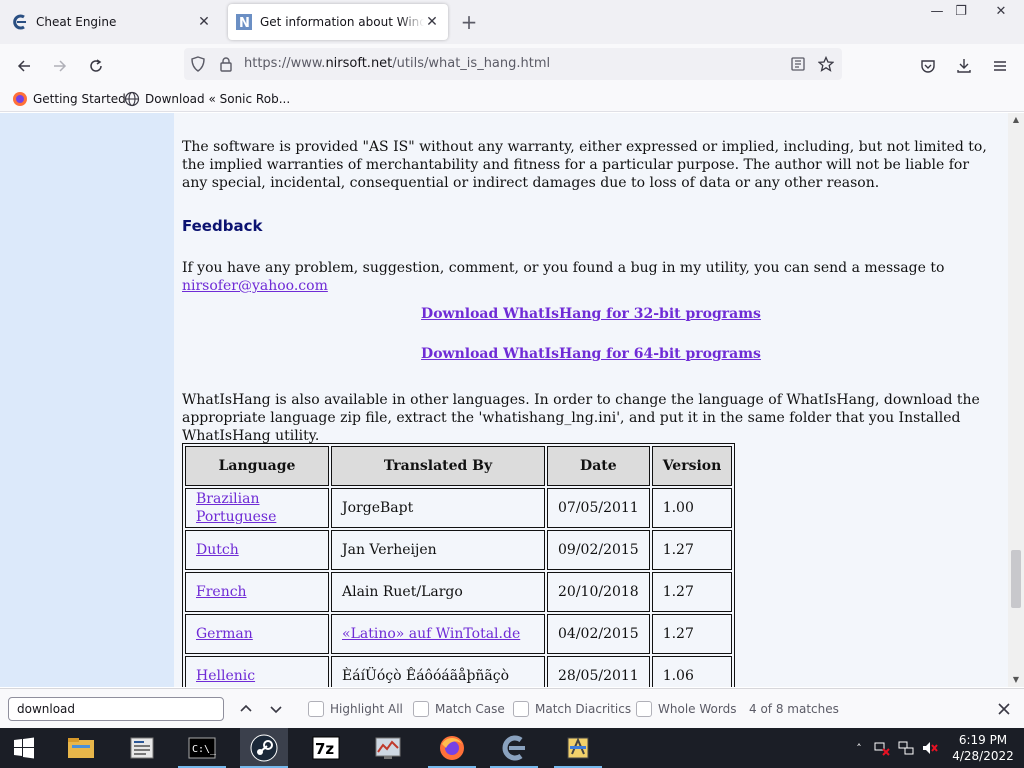  I want to click on reader-view-icon, so click(798, 64).